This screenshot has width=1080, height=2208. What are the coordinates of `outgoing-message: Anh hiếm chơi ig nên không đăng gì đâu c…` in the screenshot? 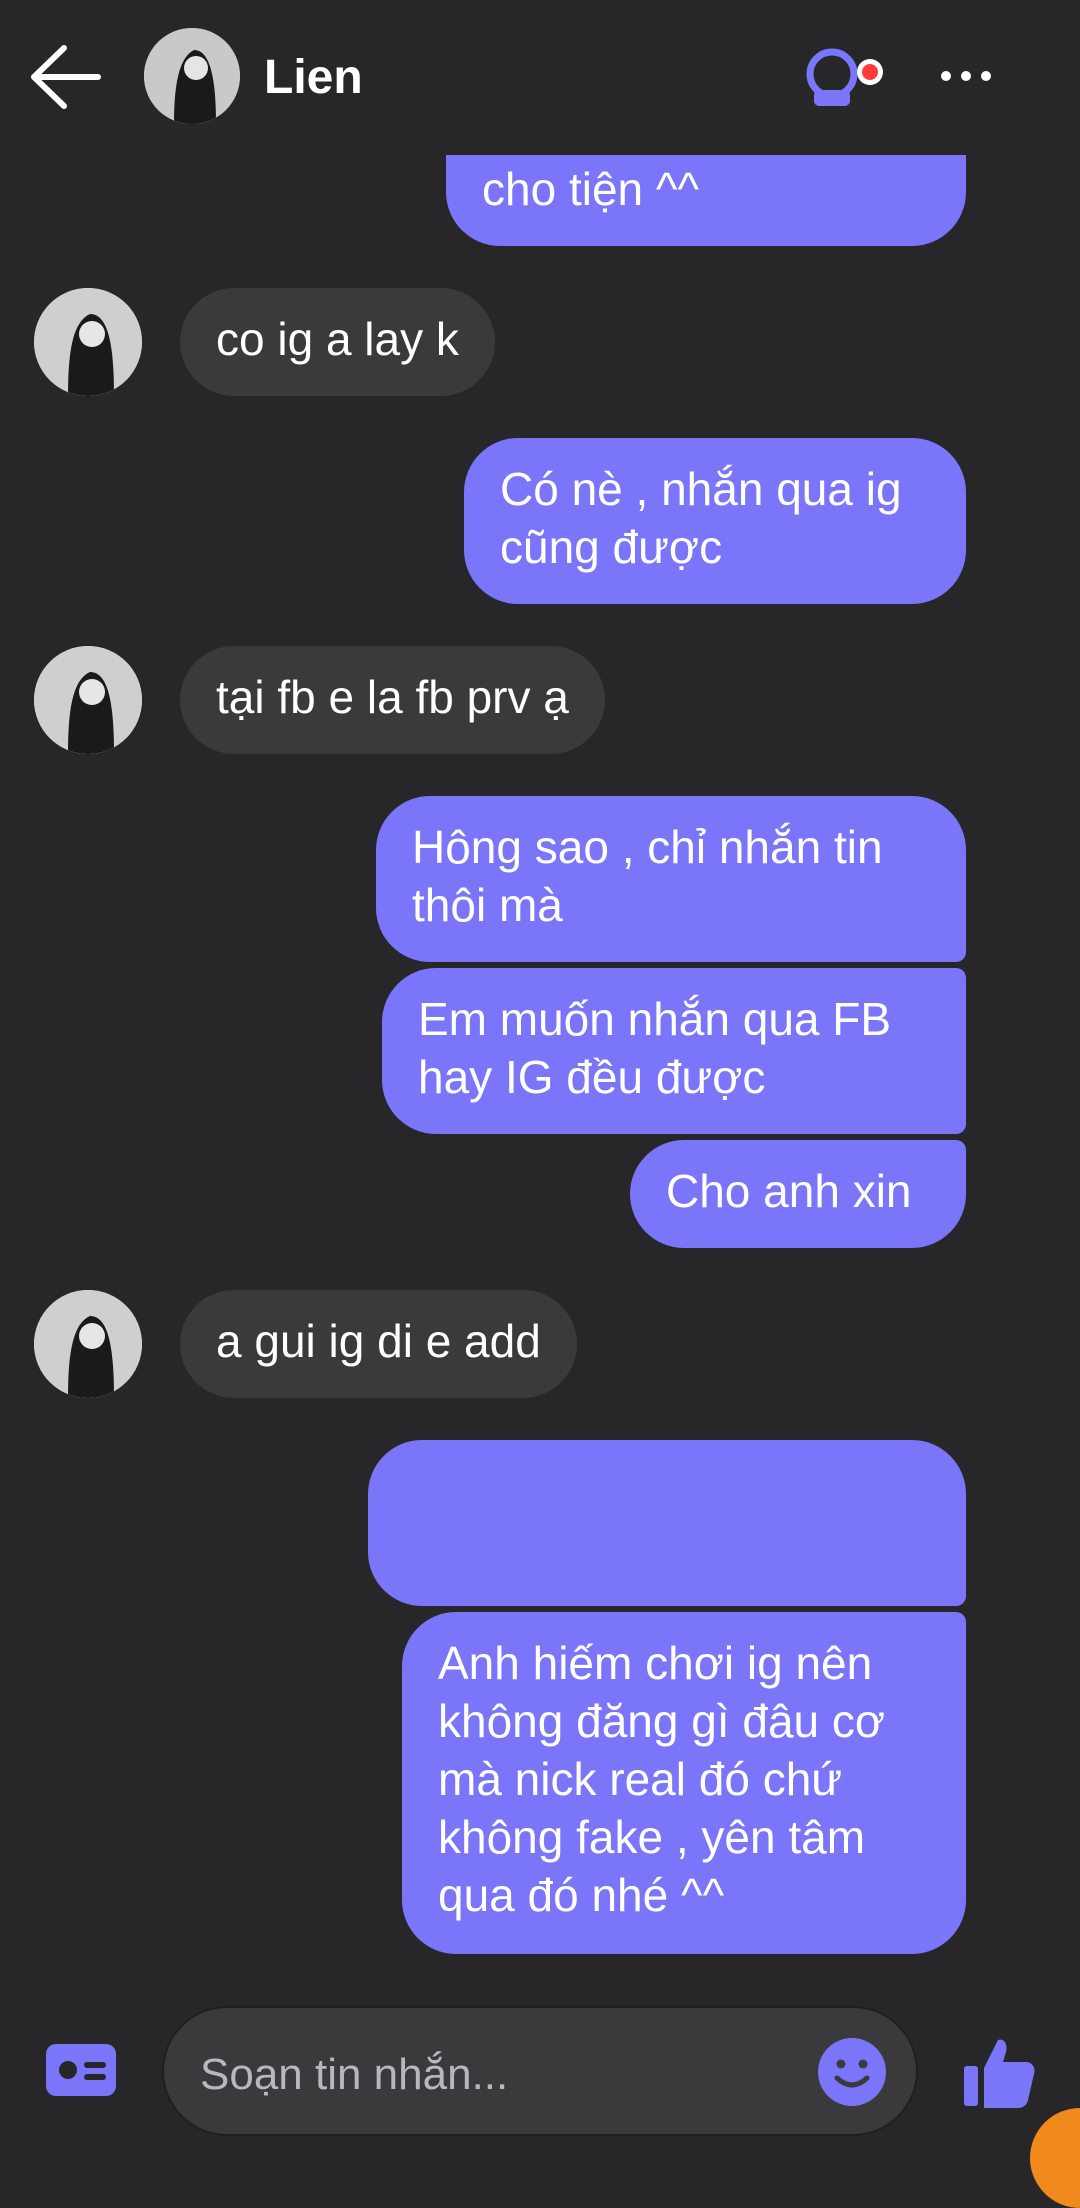 It's located at (684, 1783).